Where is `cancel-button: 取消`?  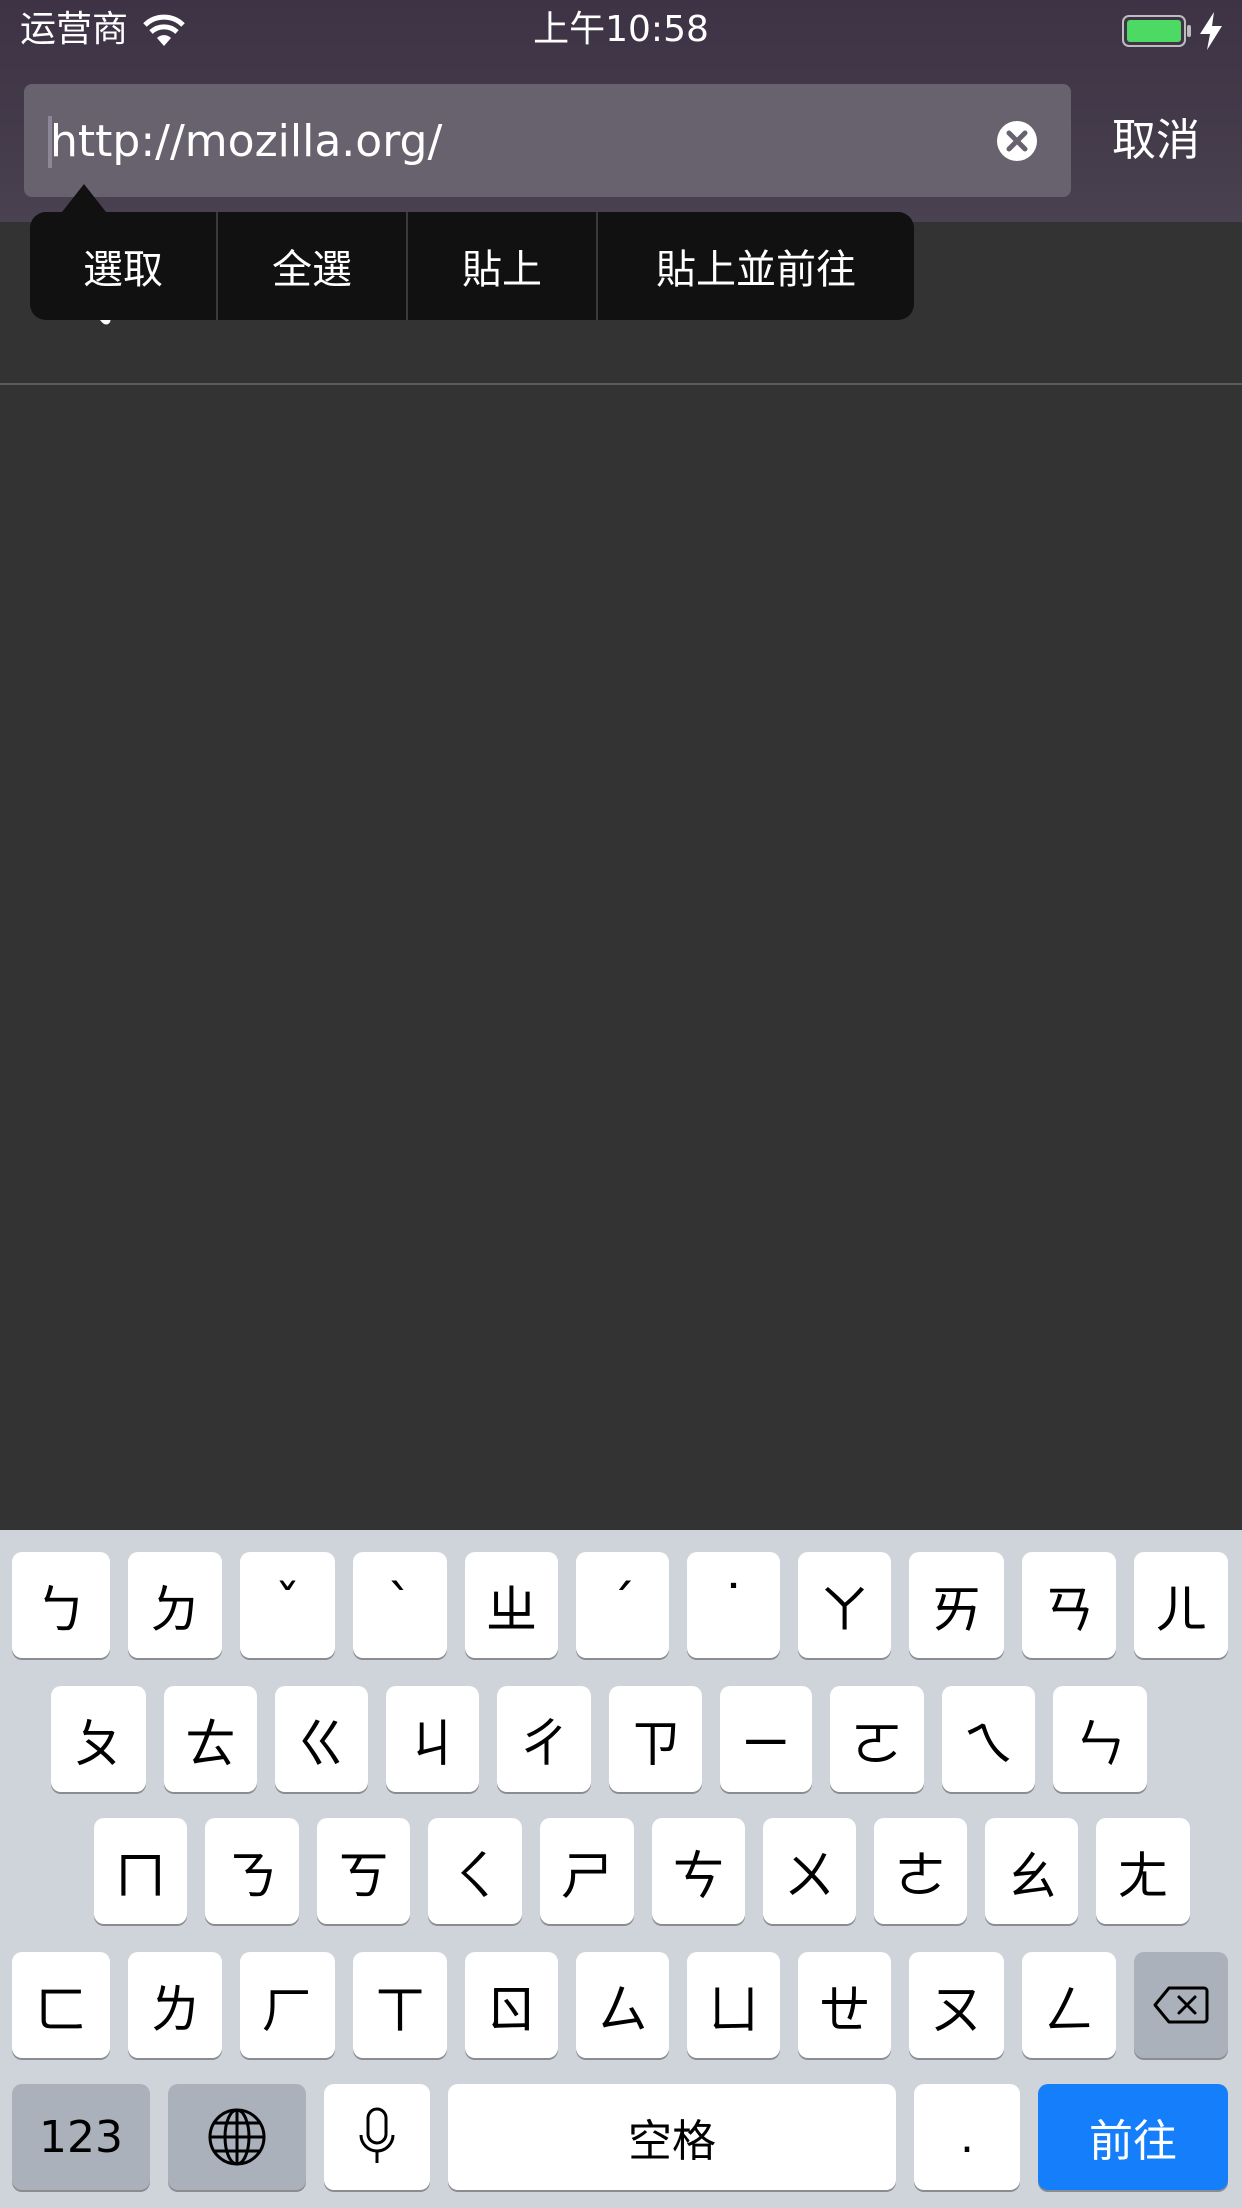 cancel-button: 取消 is located at coordinates (1156, 141).